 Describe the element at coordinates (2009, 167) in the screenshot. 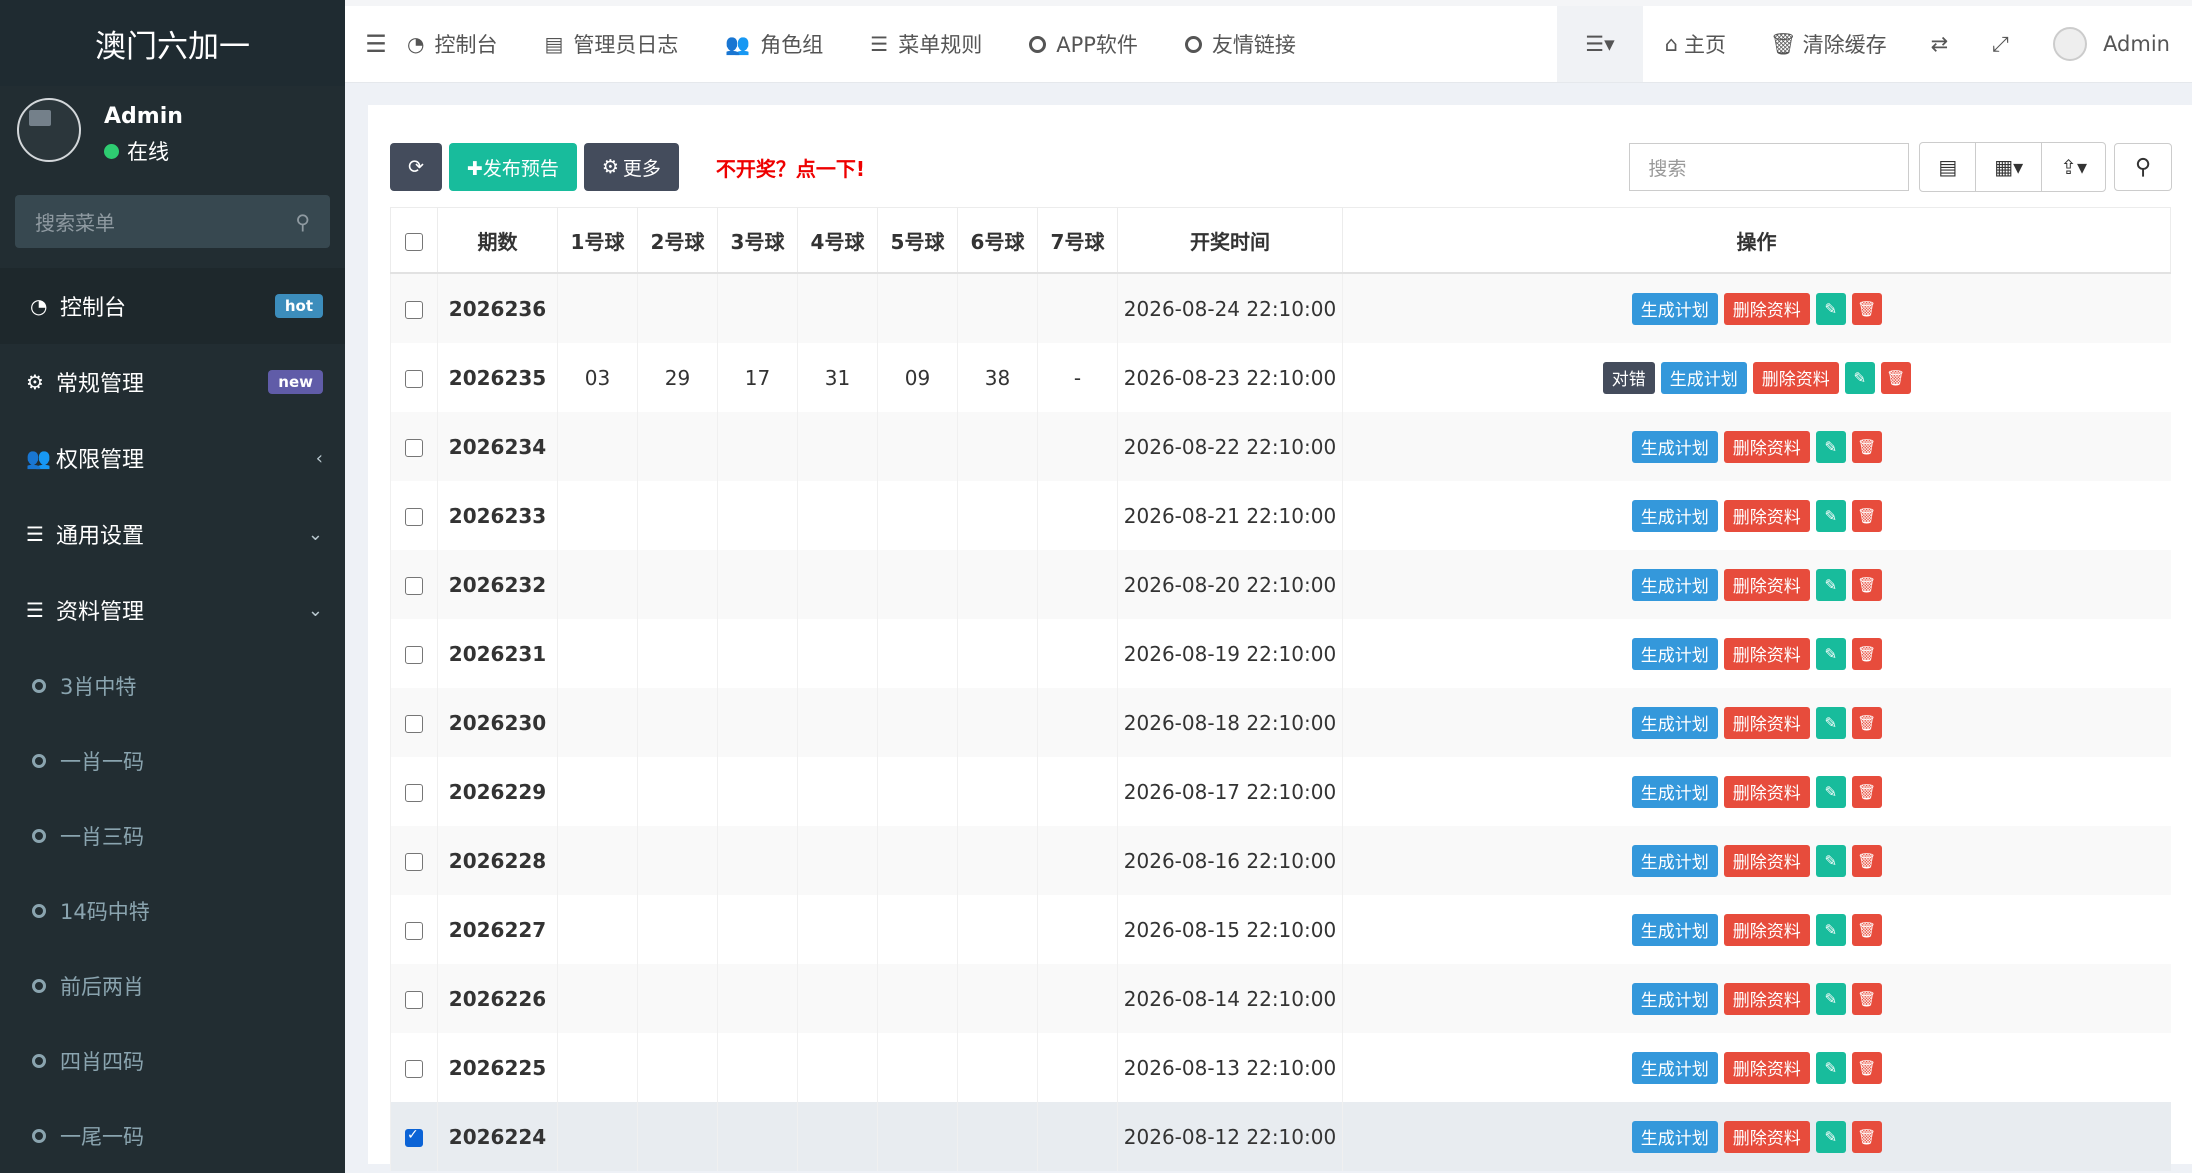

I see `columns-button: ▦▾` at that location.